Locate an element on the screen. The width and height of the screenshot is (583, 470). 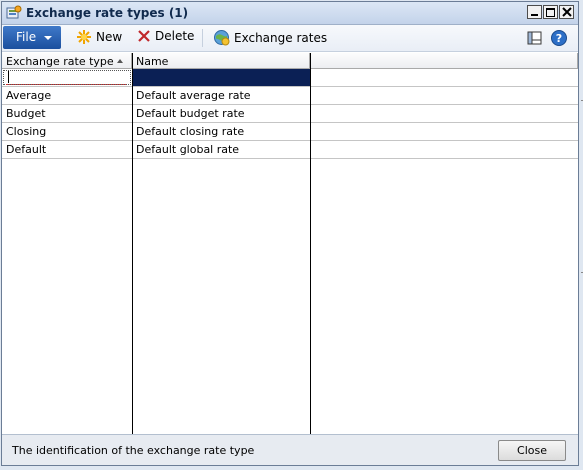
exchange-rates-label: Exchange rates is located at coordinates (281, 37).